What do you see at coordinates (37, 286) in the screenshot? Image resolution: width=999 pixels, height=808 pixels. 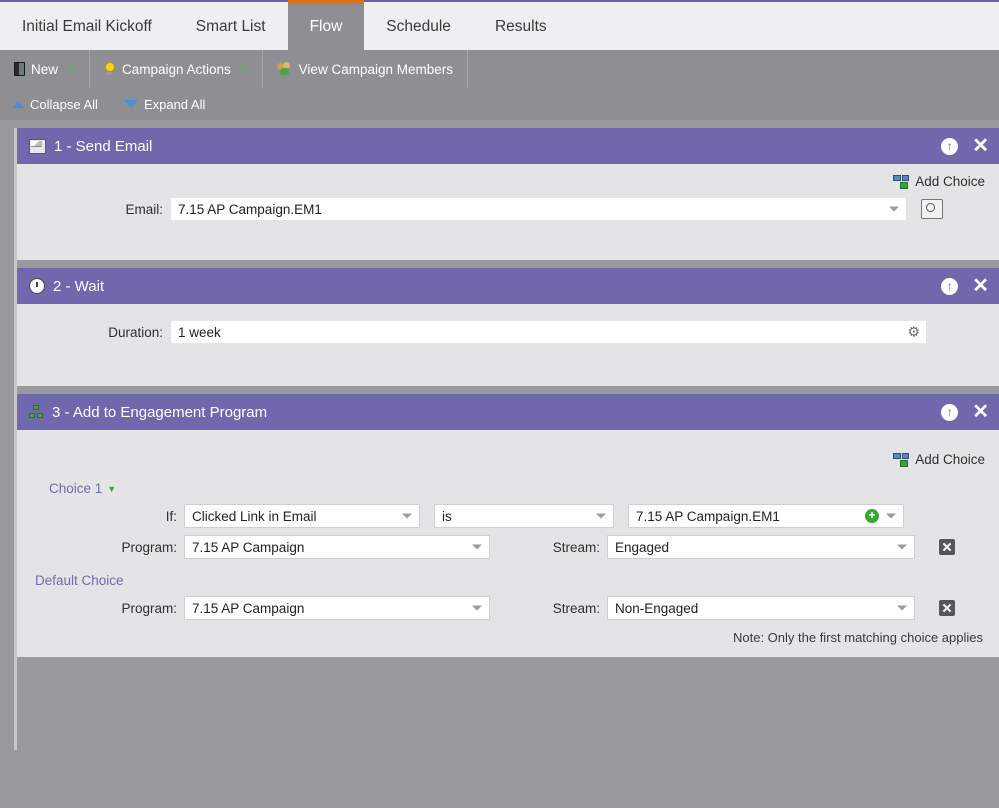 I see `clock-icon` at bounding box center [37, 286].